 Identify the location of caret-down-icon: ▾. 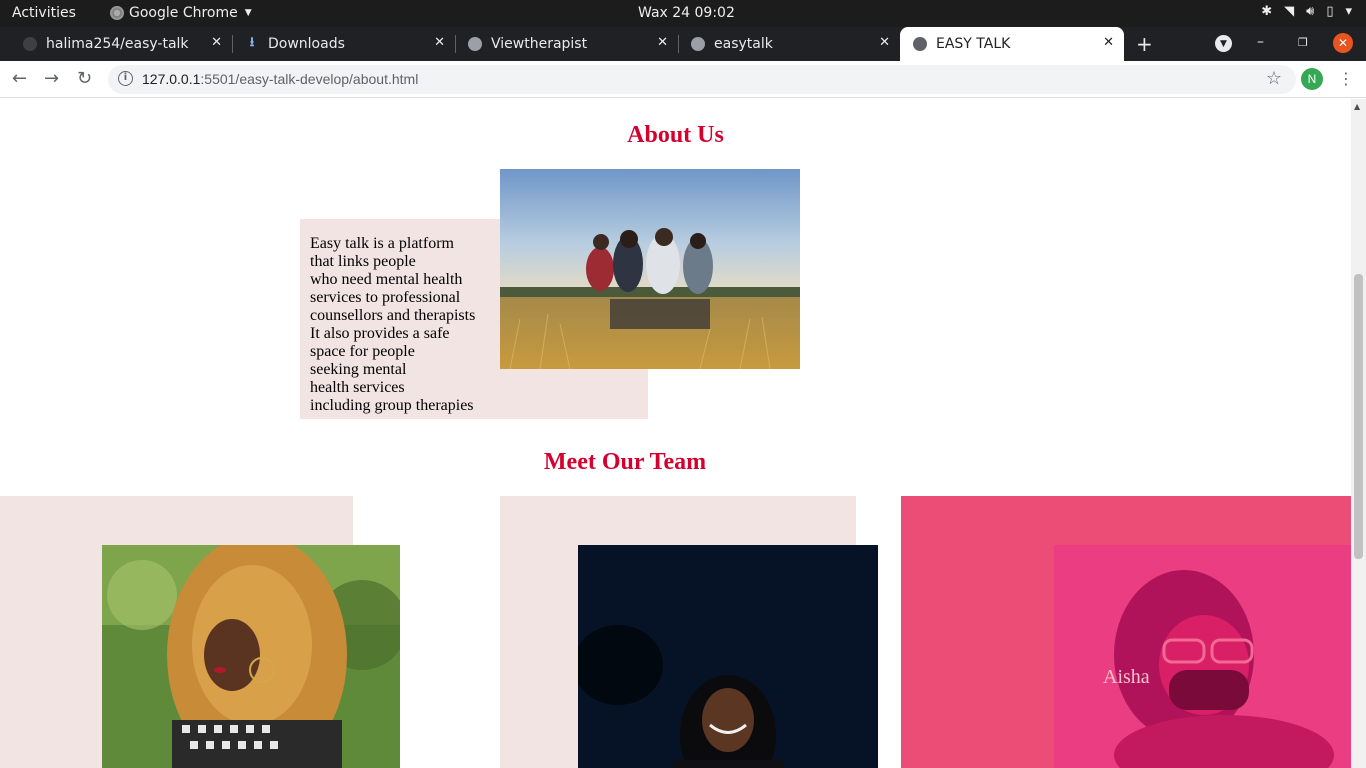
(1348, 11).